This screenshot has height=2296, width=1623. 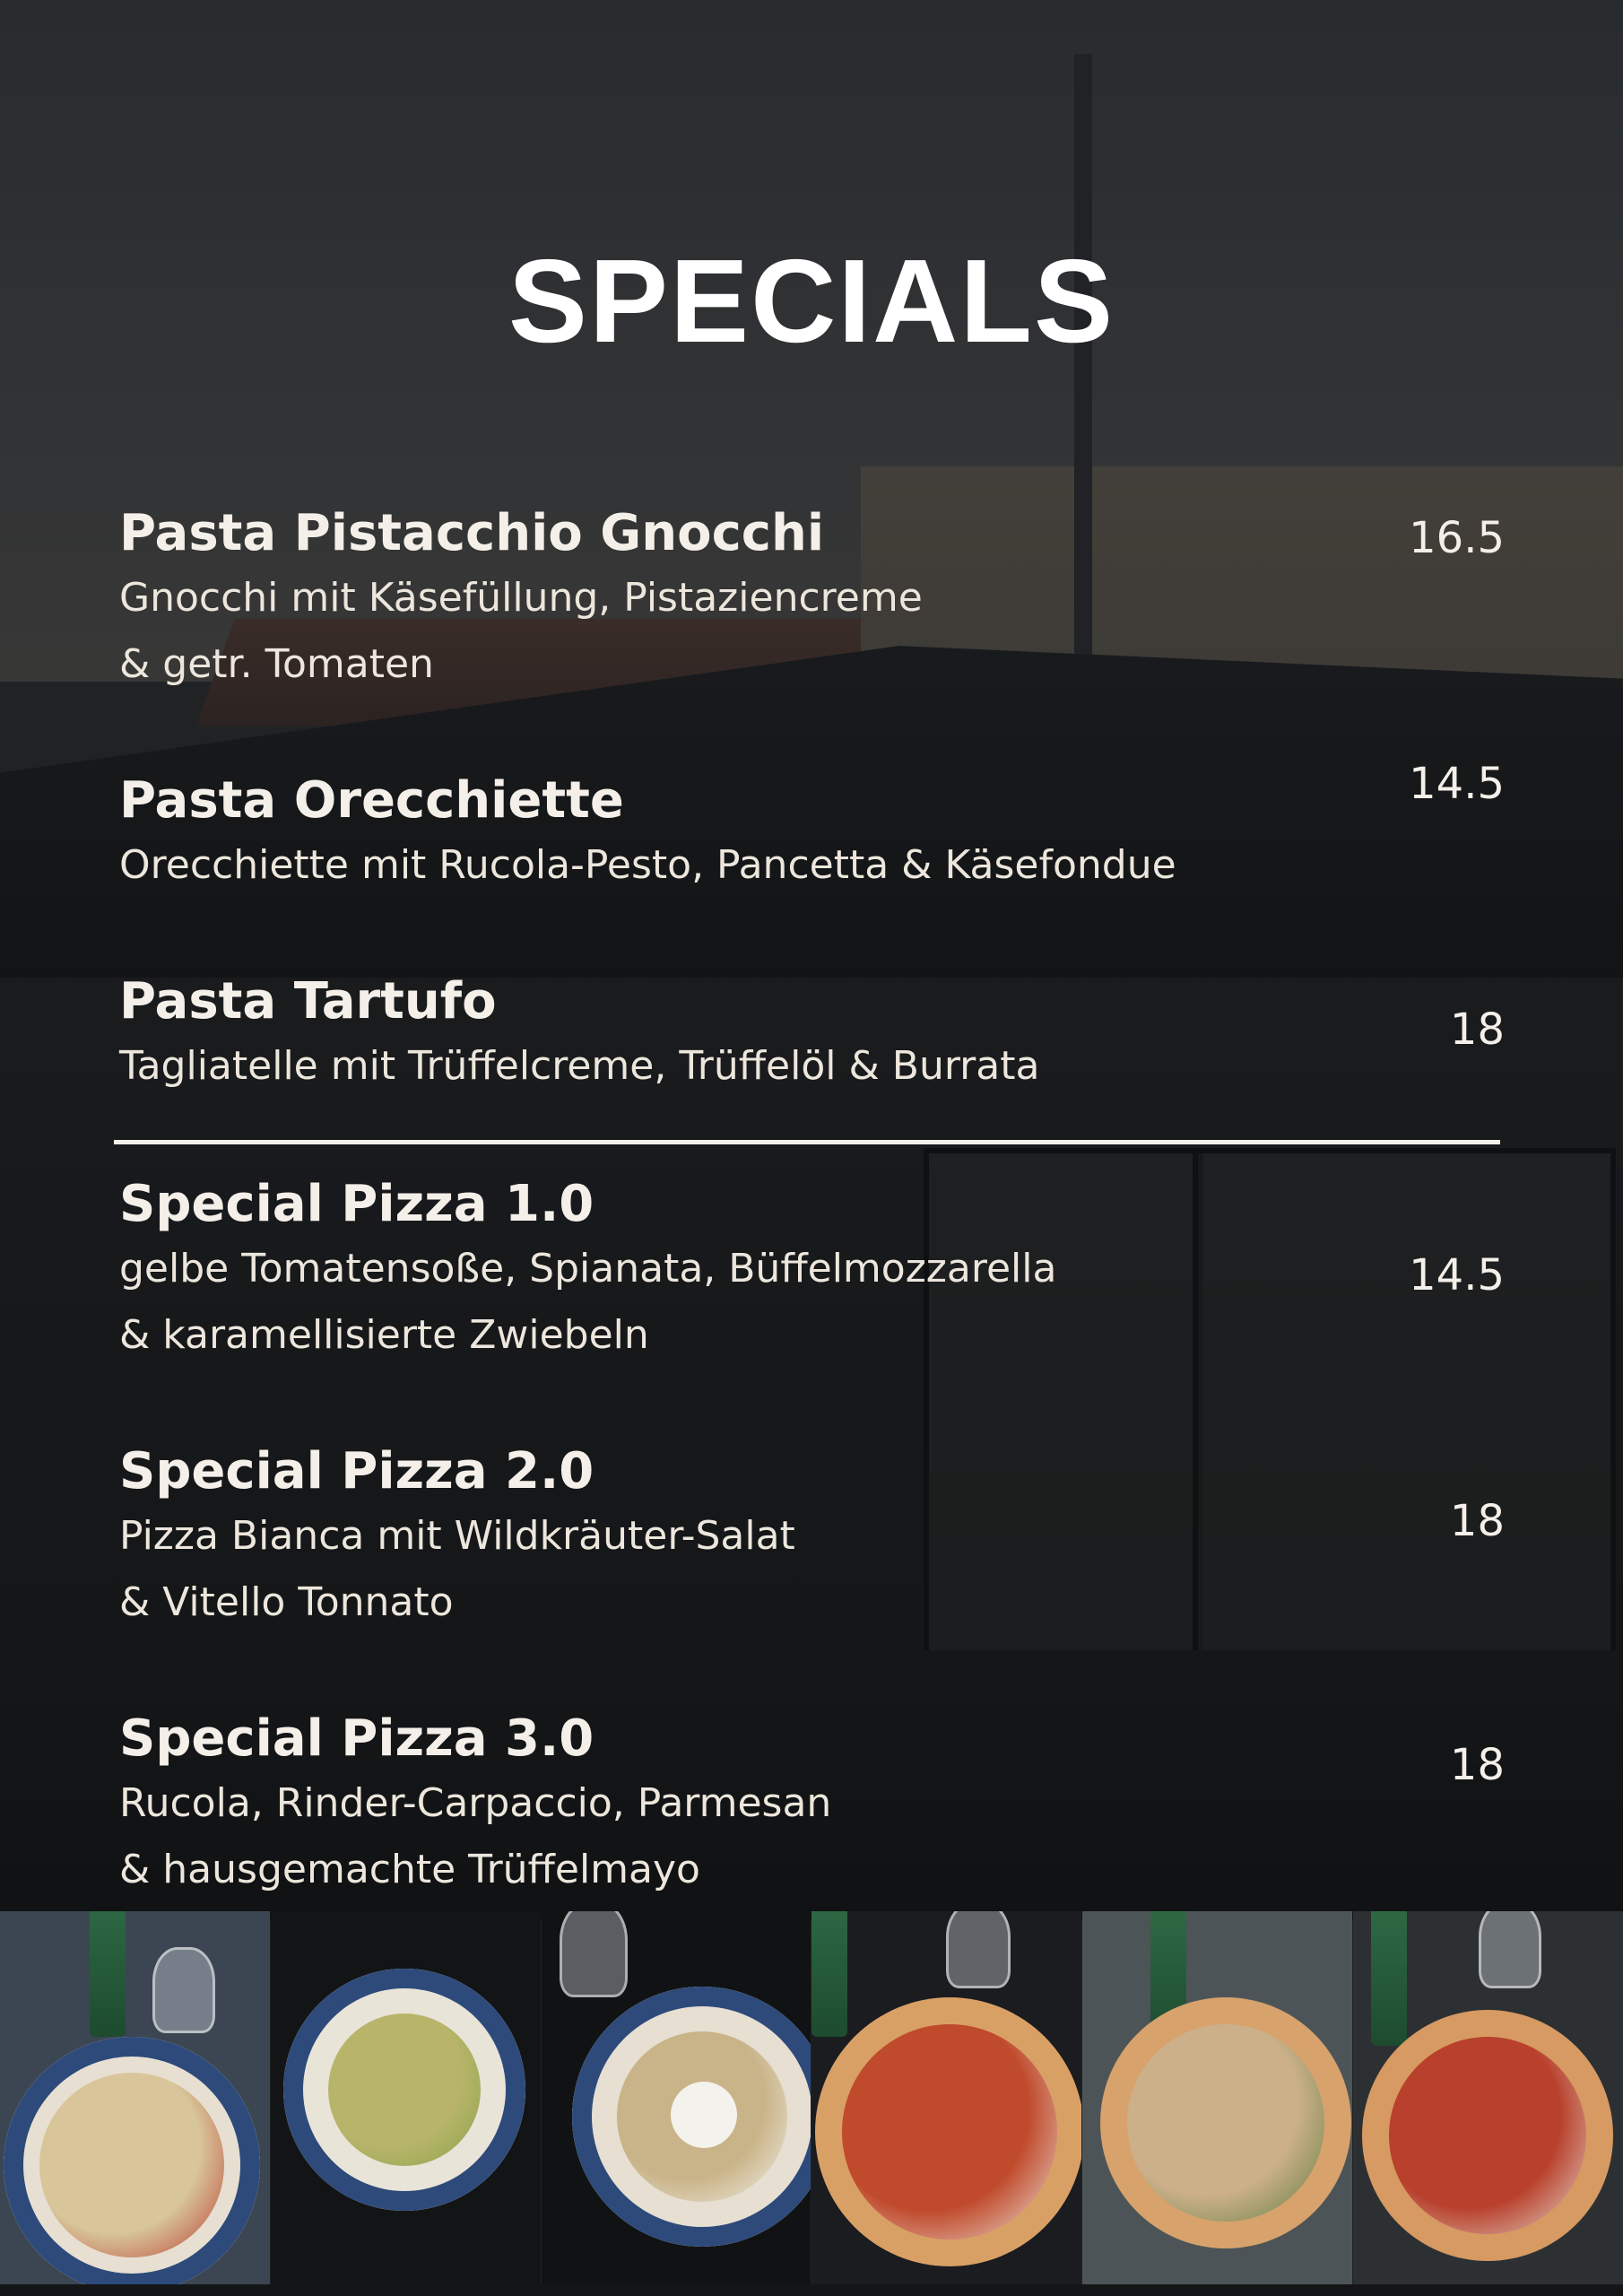 I want to click on item-desc-line: Gnocchi mit Käsefüllung, Pistaziencreme, so click(x=521, y=598).